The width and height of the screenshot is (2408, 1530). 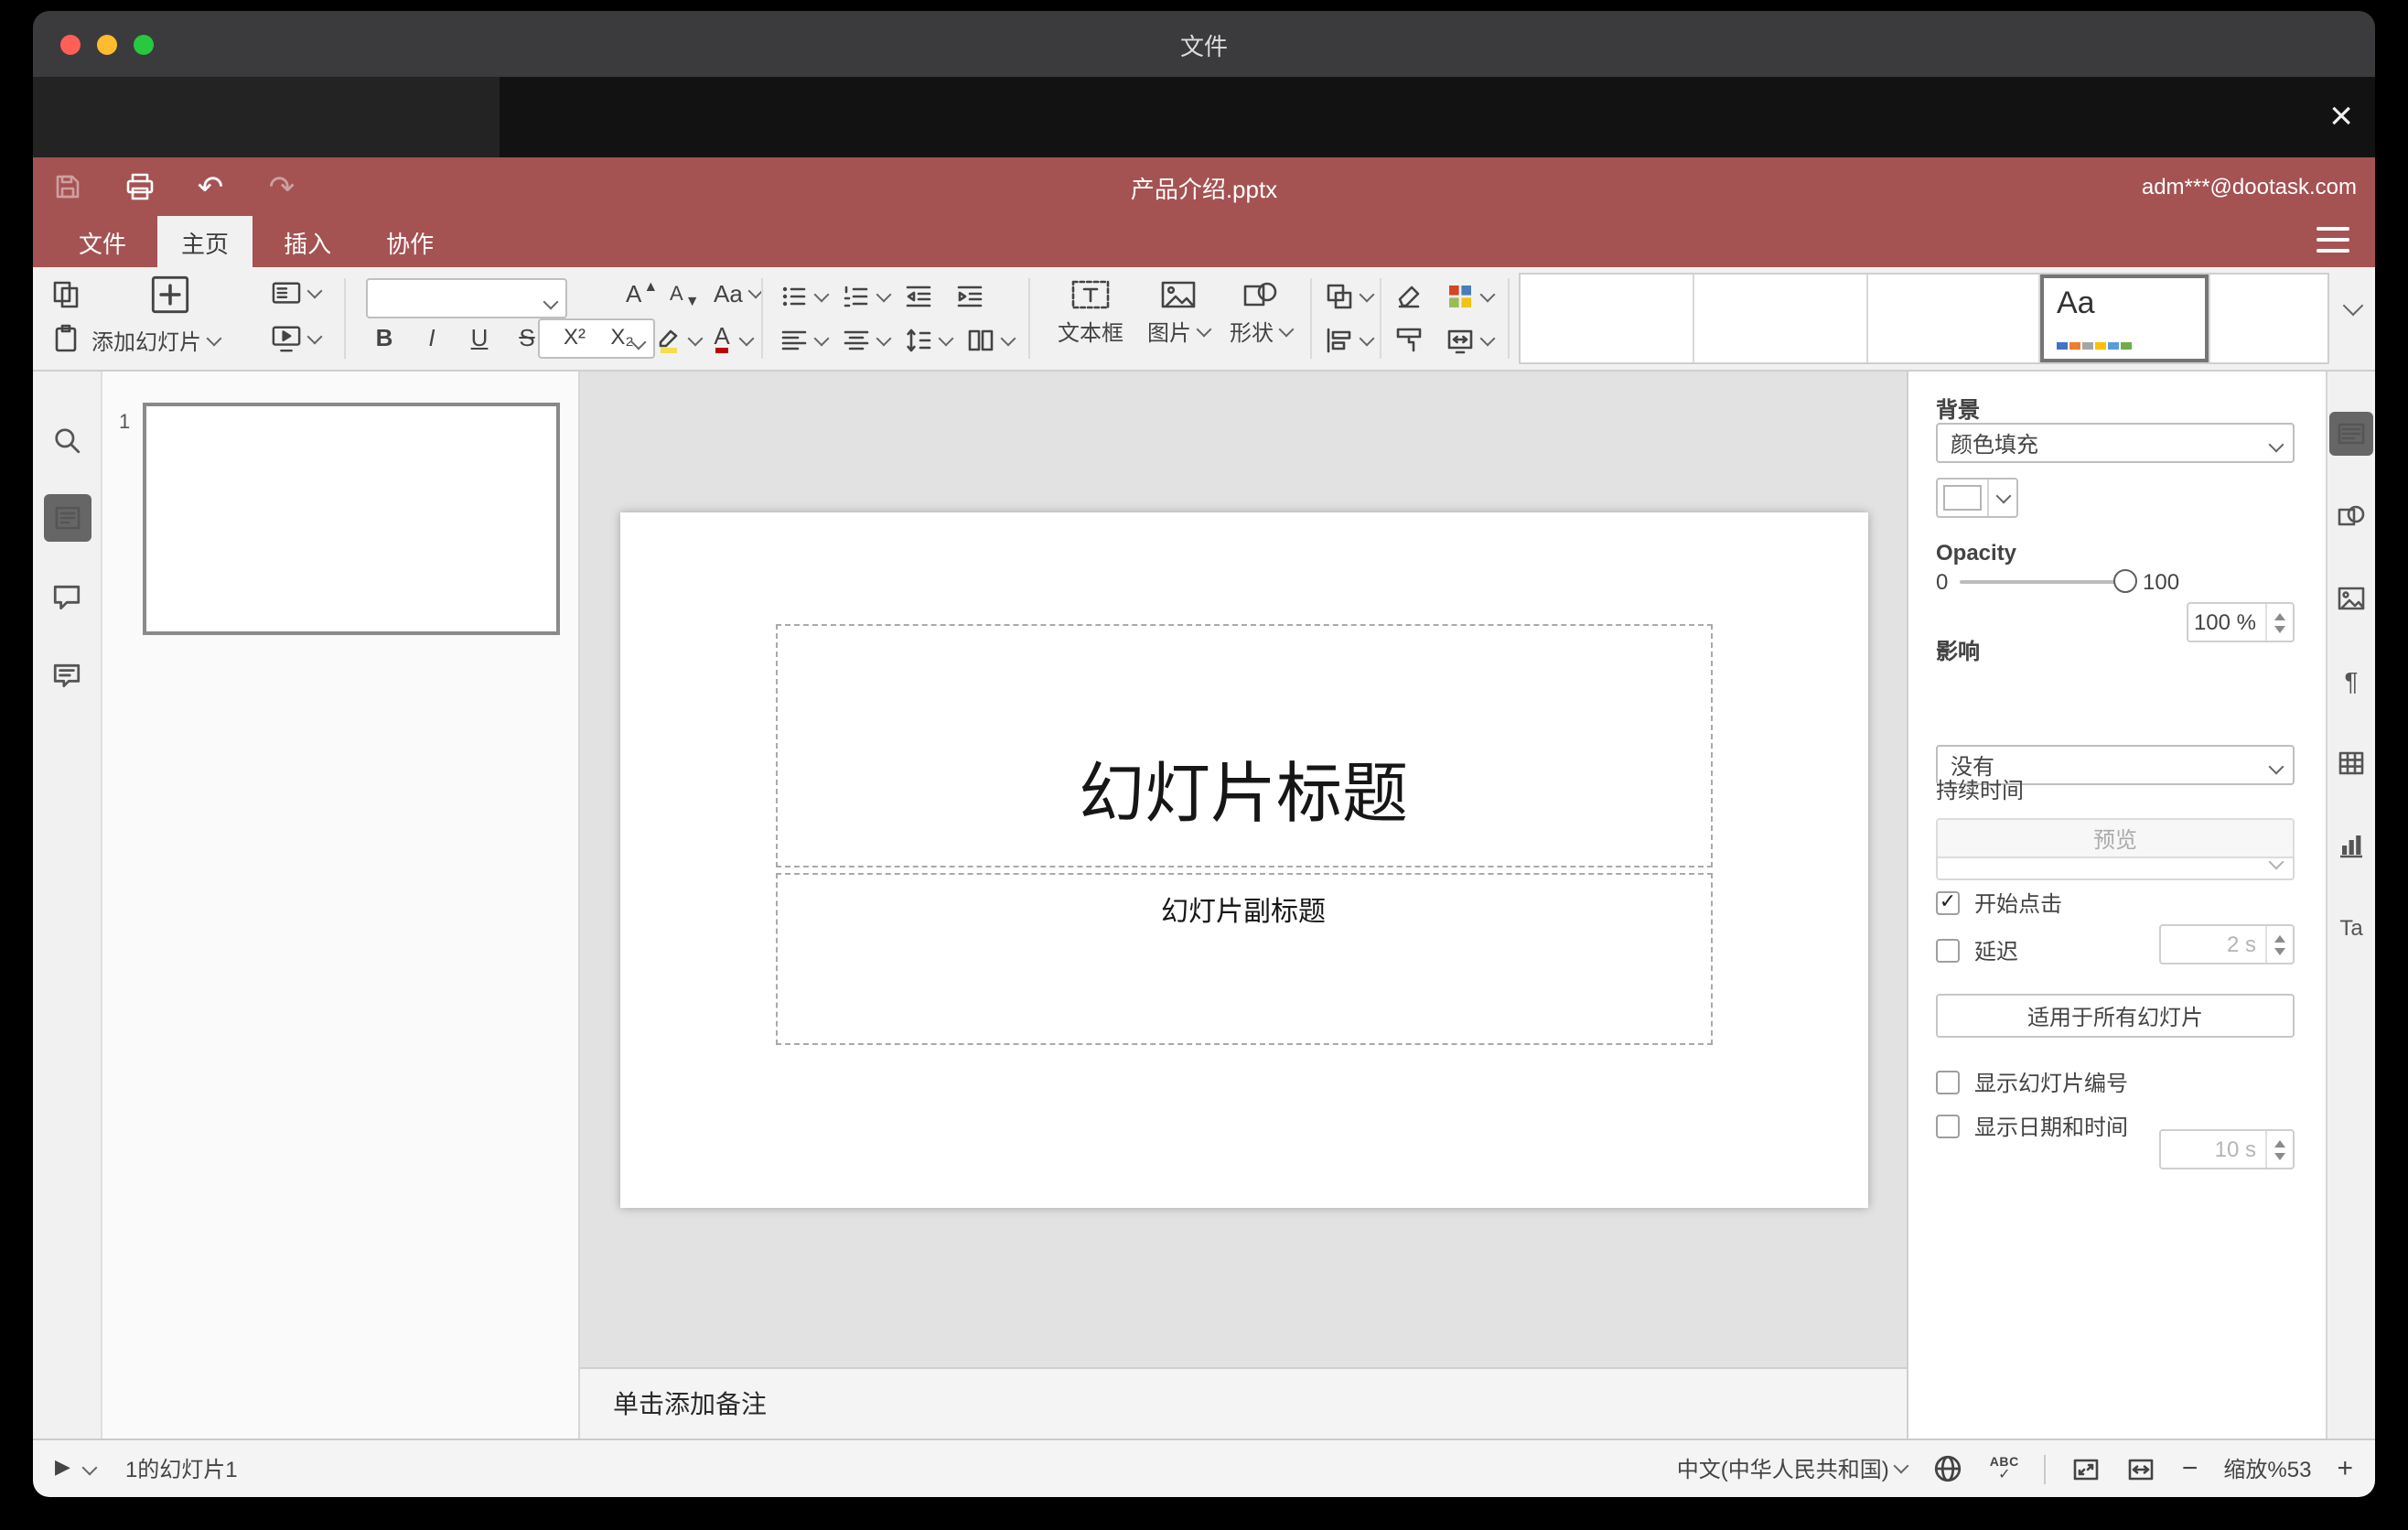 I want to click on slides-panel-button, so click(x=67, y=518).